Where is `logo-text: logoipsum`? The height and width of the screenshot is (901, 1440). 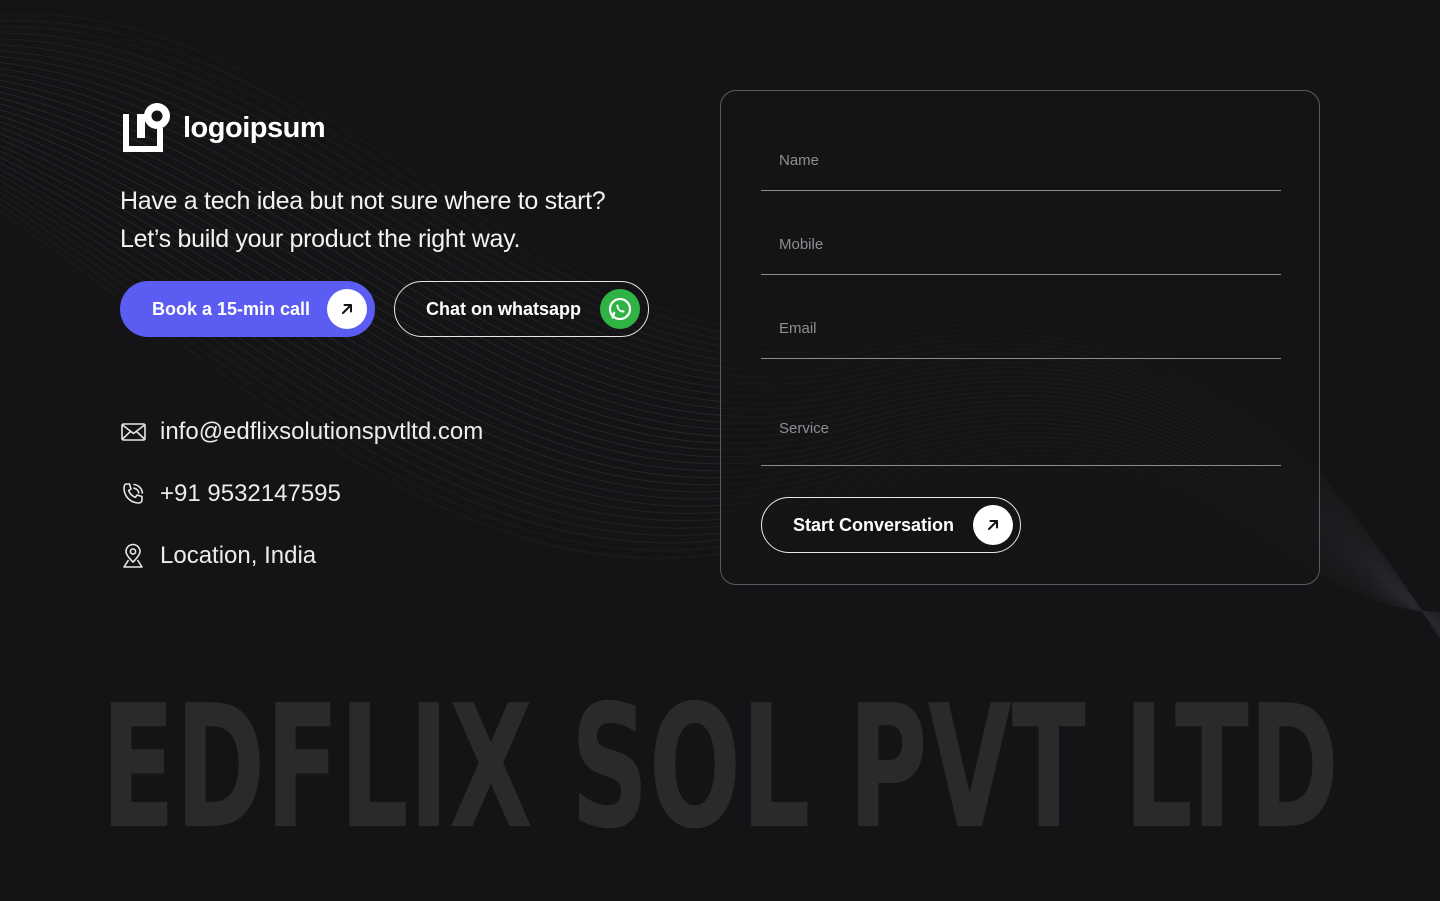 logo-text: logoipsum is located at coordinates (254, 127).